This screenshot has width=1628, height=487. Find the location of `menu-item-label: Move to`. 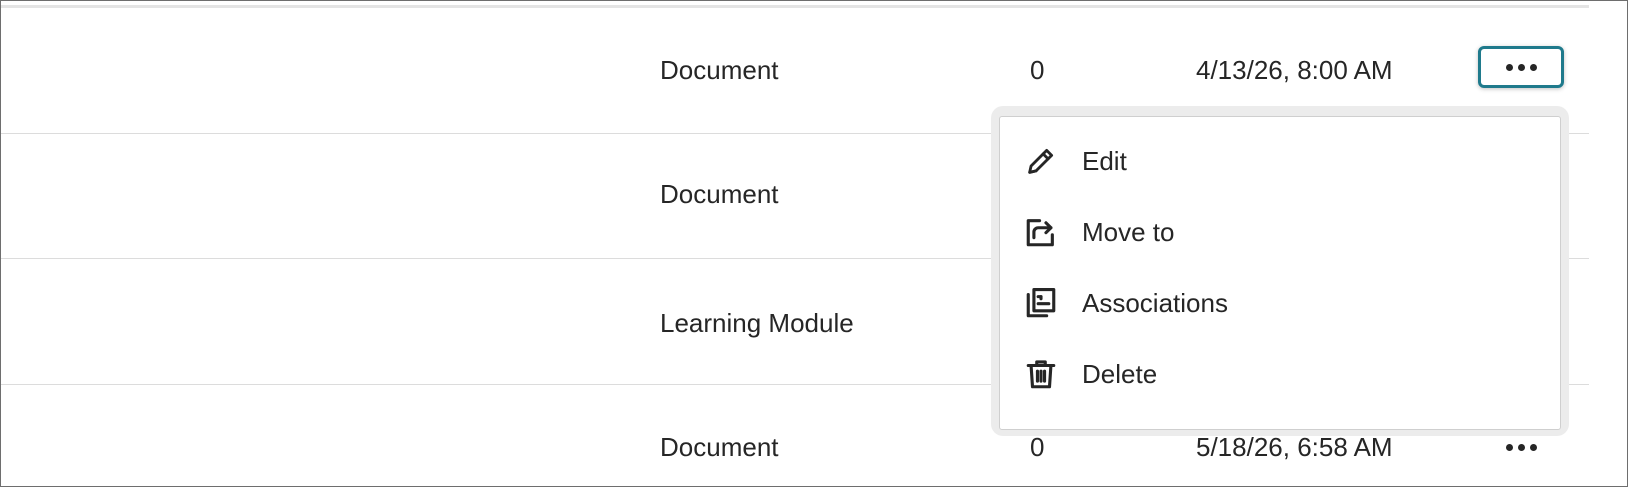

menu-item-label: Move to is located at coordinates (1128, 232).